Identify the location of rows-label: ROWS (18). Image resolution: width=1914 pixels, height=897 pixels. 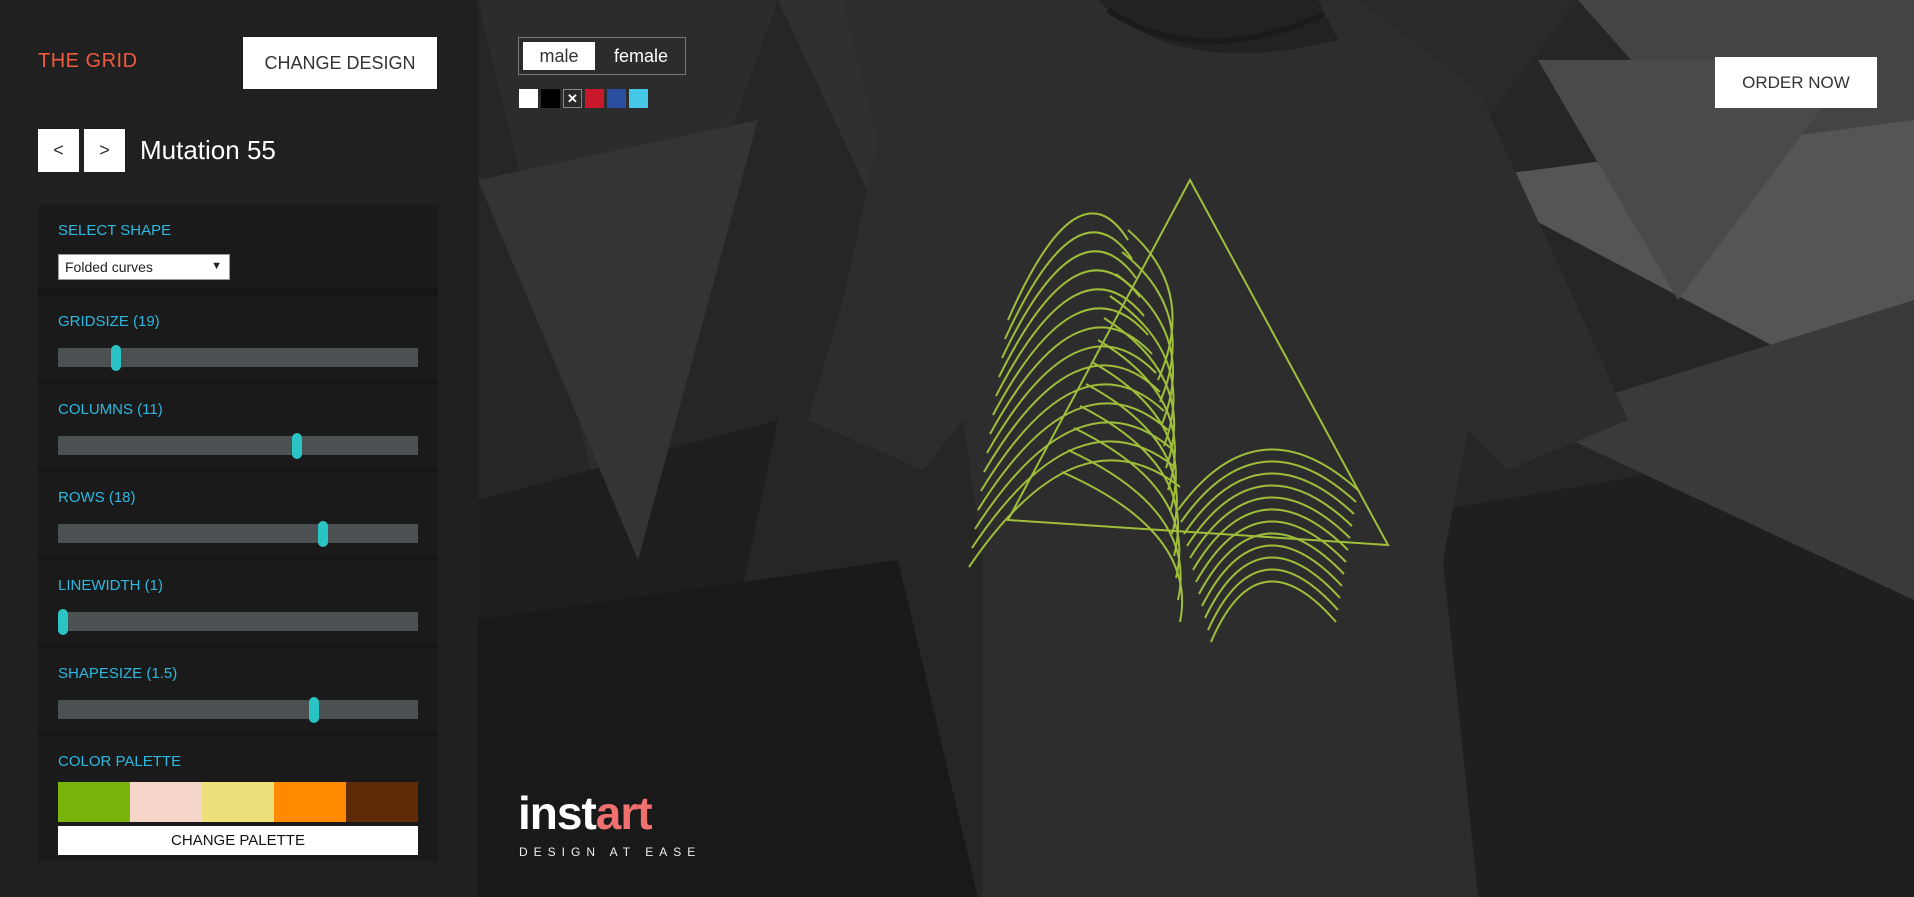
(97, 497).